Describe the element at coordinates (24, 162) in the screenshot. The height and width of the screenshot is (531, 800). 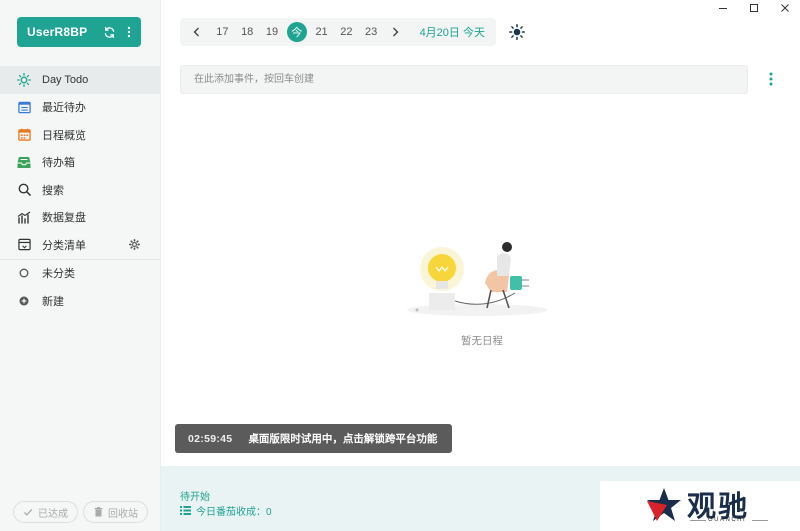
I see `inbox-icon` at that location.